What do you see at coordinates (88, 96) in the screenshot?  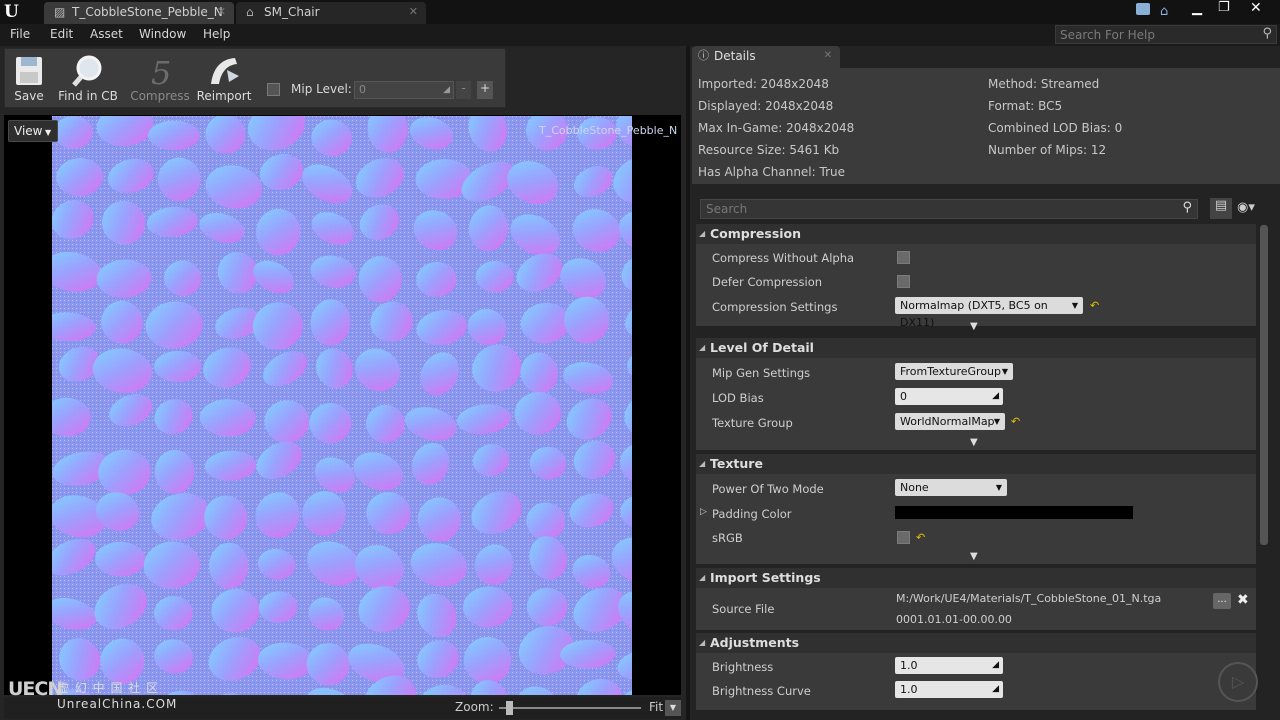 I see `find-in-cb-label: Find in CB` at bounding box center [88, 96].